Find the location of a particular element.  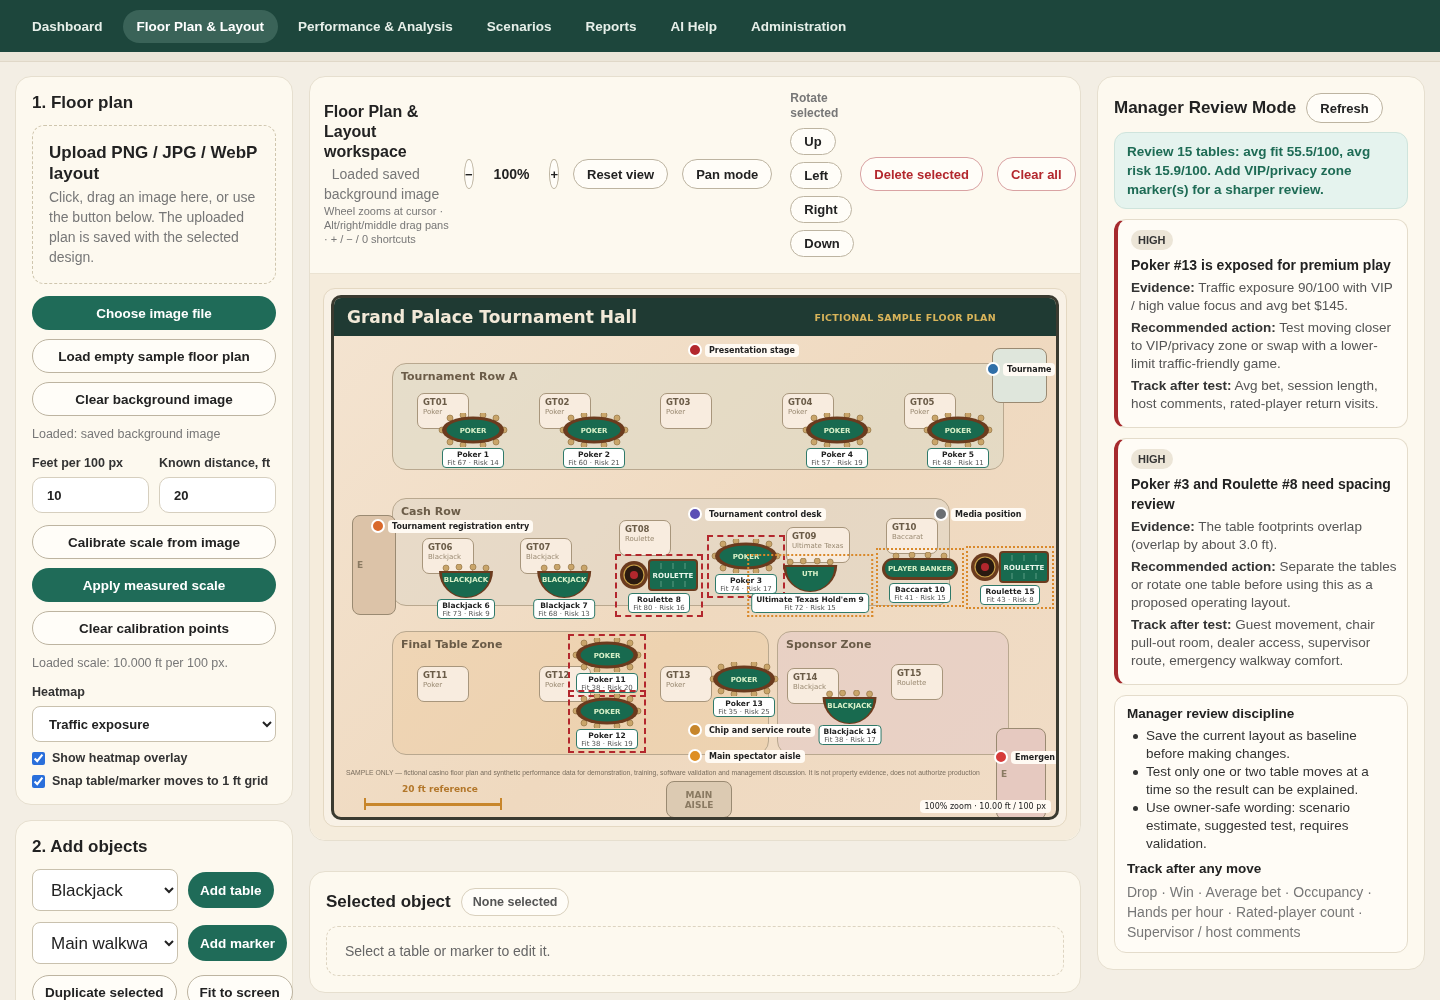

action-button: Apply measured scale is located at coordinates (154, 585).